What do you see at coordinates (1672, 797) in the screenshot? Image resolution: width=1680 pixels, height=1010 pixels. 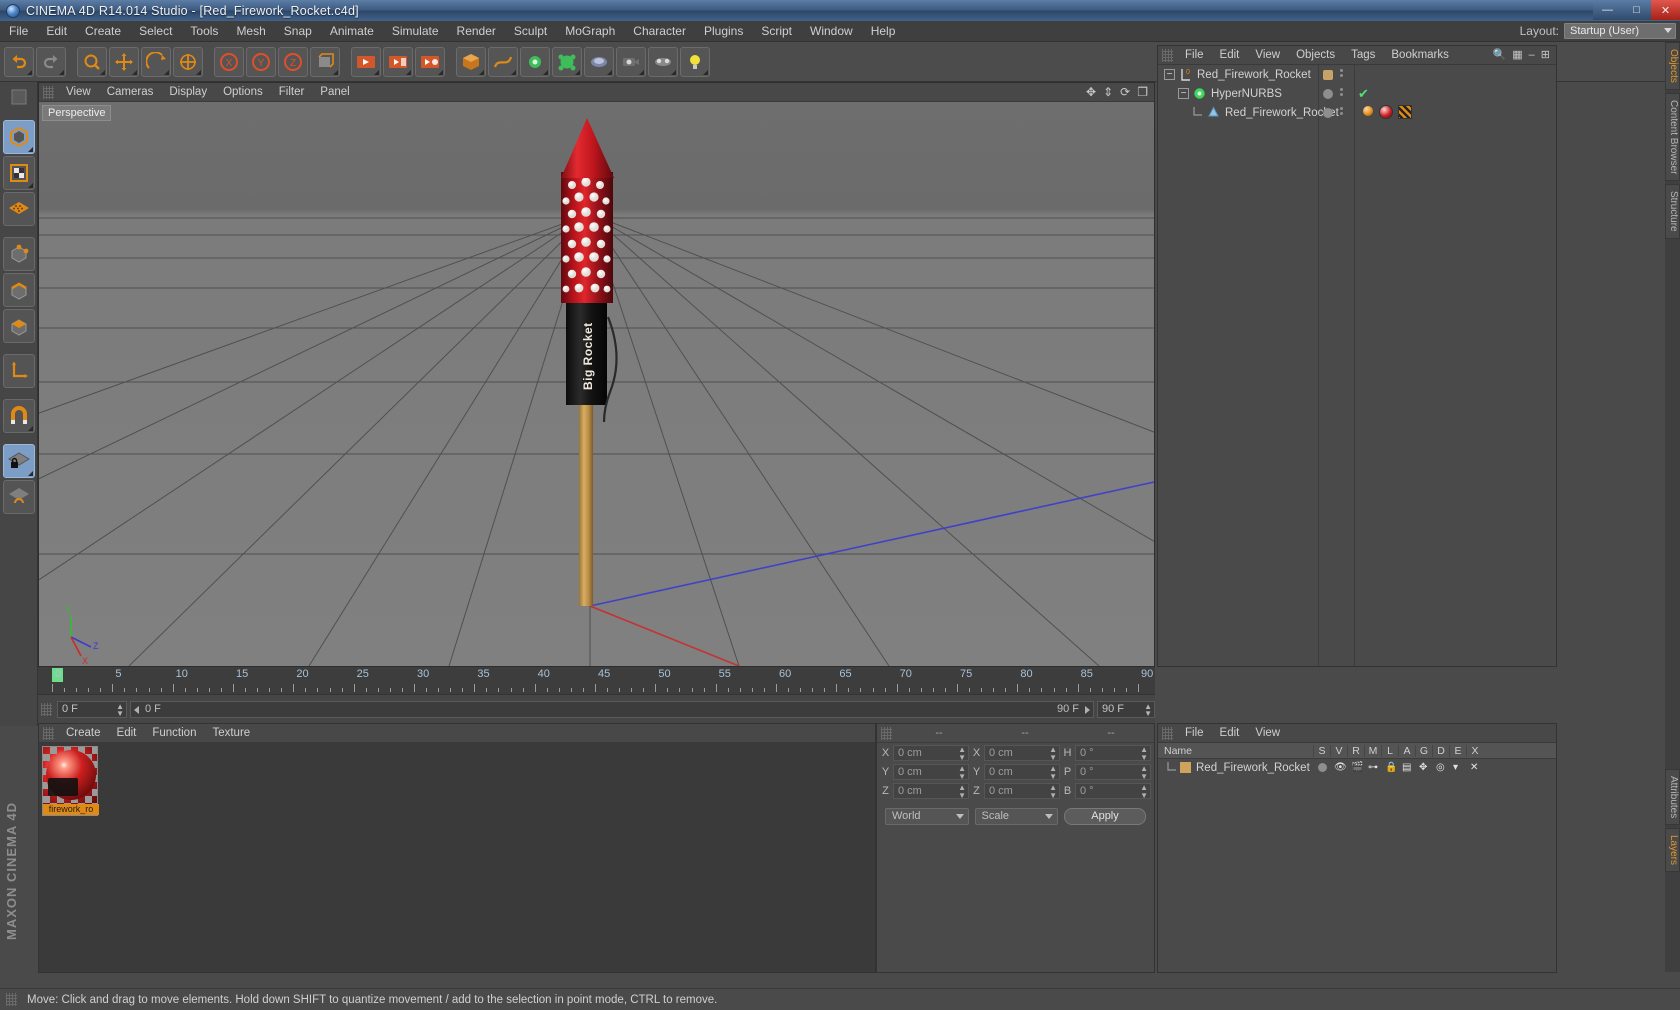 I see `tab-attributes: Attributes` at bounding box center [1672, 797].